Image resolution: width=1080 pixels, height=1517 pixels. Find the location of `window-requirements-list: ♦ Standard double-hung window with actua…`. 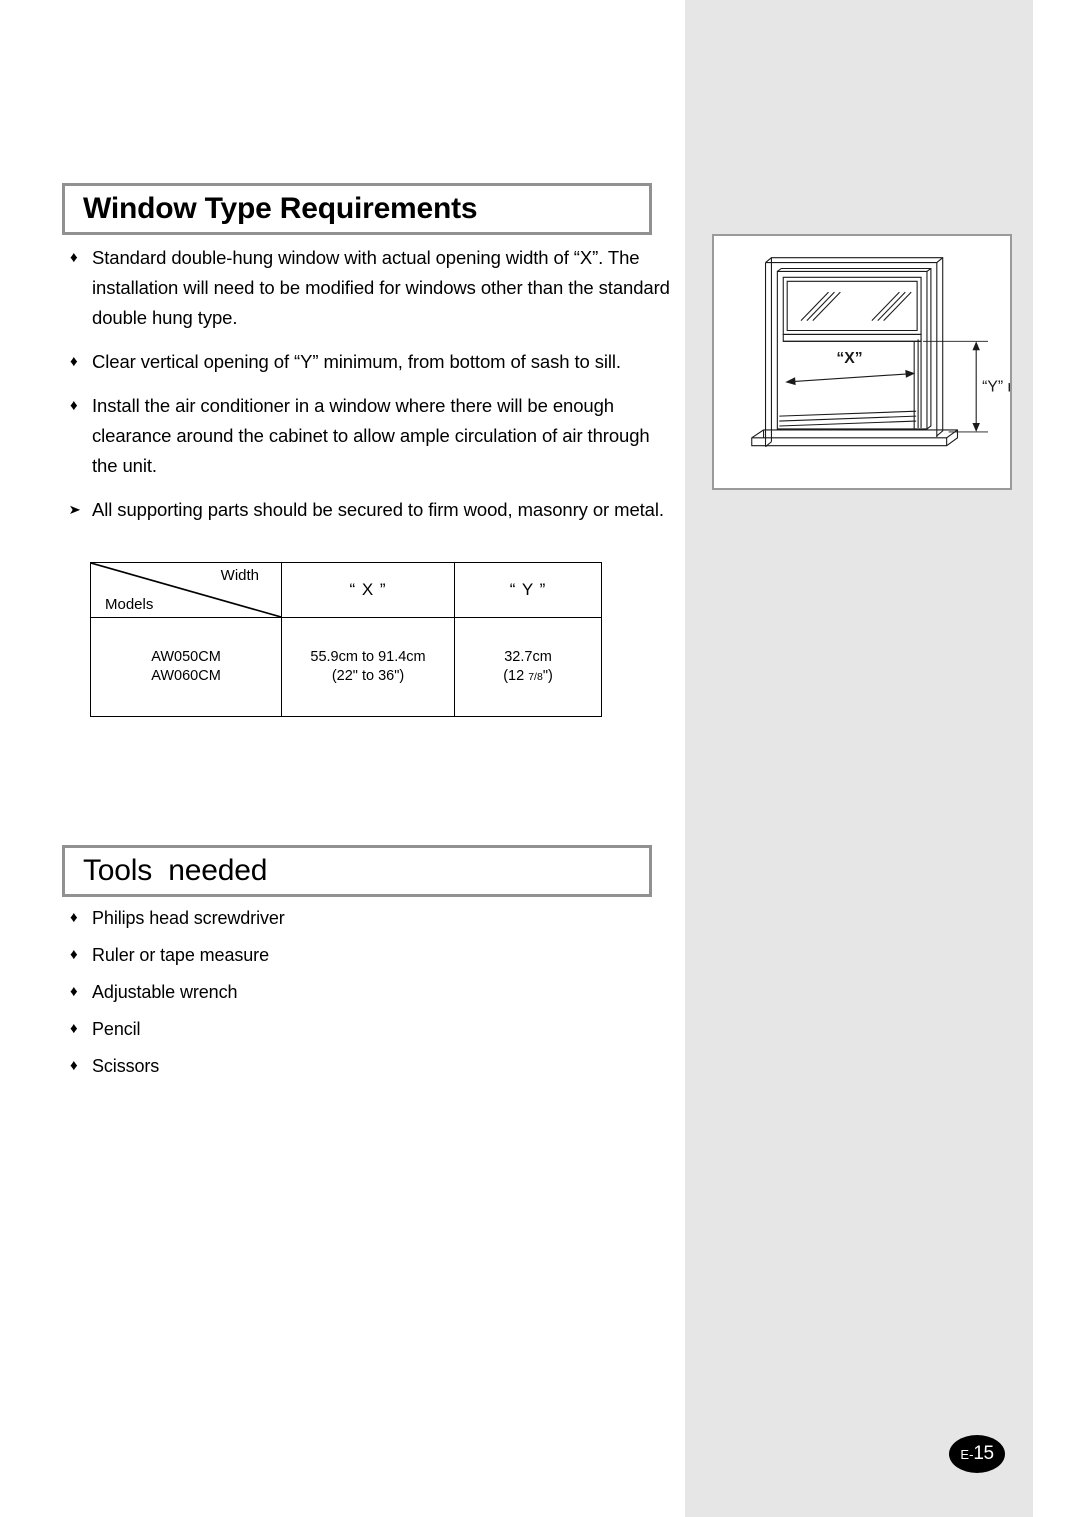

window-requirements-list: ♦ Standard double-hung window with actua… is located at coordinates (369, 391).